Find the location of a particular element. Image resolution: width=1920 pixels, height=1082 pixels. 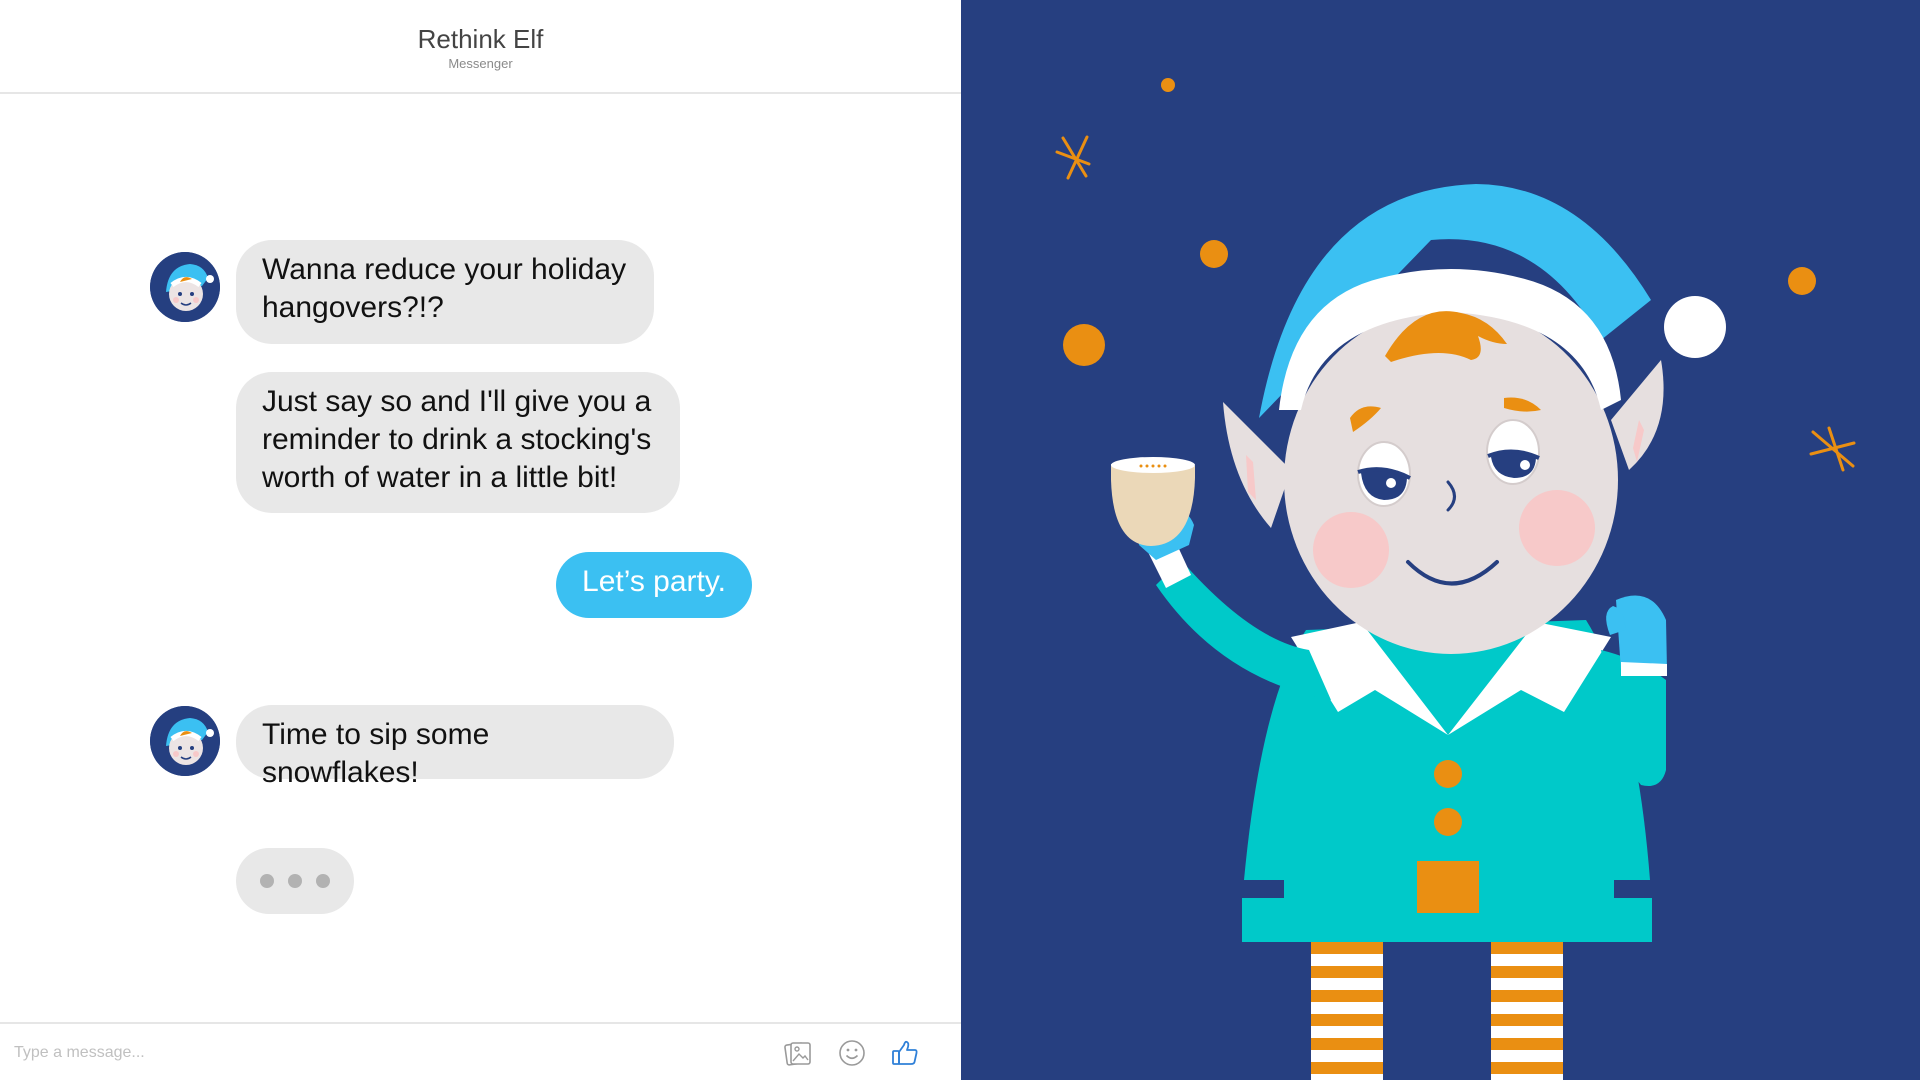

message-input is located at coordinates (364, 1053).